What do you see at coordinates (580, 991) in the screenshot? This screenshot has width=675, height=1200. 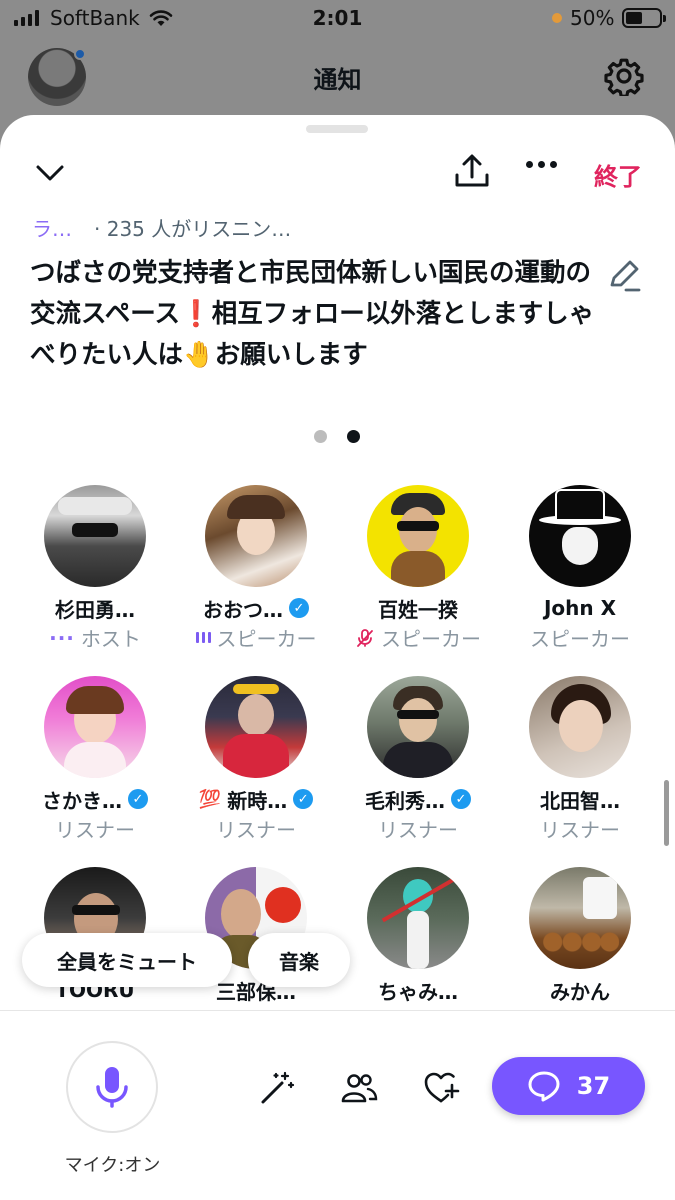 I see `participant-name: みかん` at bounding box center [580, 991].